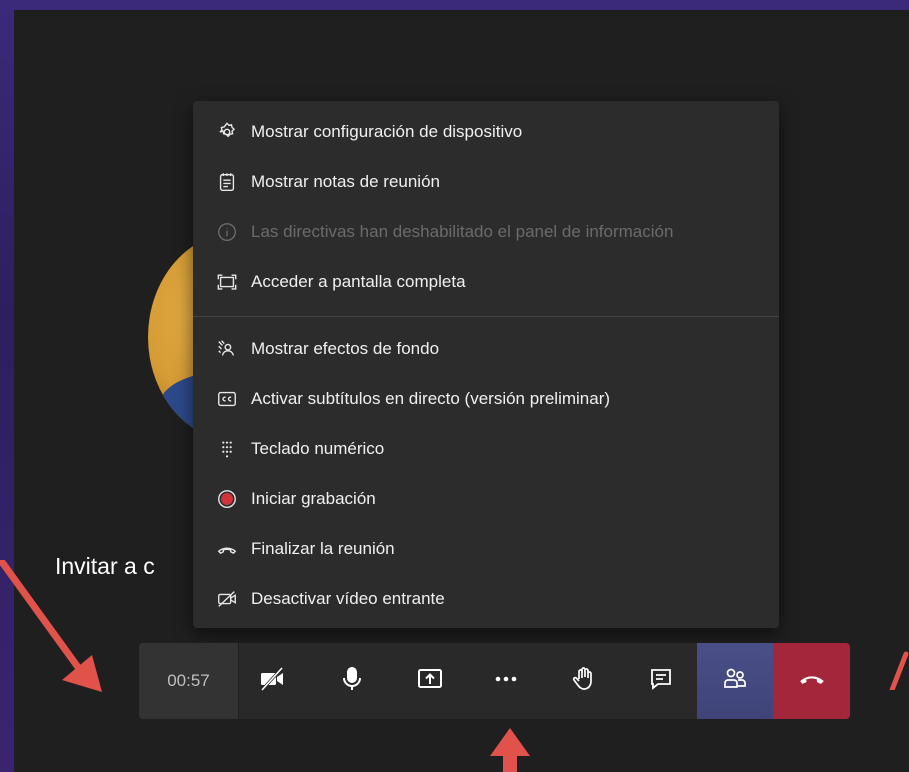  What do you see at coordinates (345, 348) in the screenshot?
I see `menu-item-label: Mostrar efectos de fondo` at bounding box center [345, 348].